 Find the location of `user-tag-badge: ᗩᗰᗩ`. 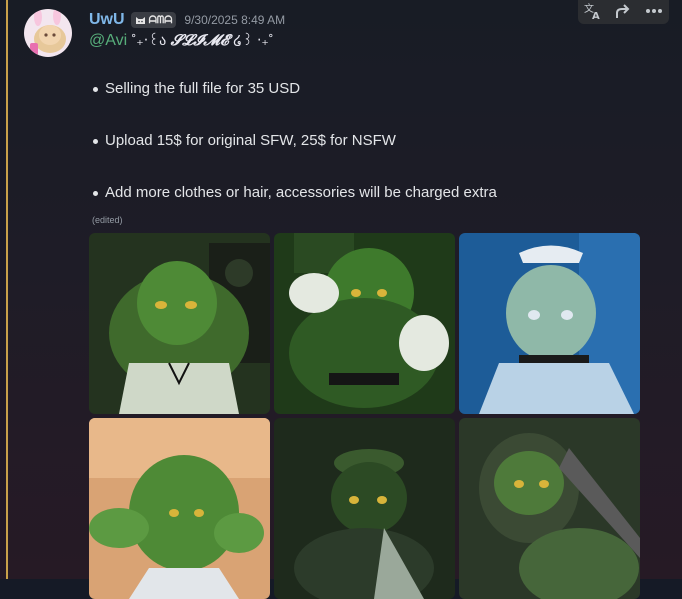

user-tag-badge: ᗩᗰᗩ is located at coordinates (153, 20).